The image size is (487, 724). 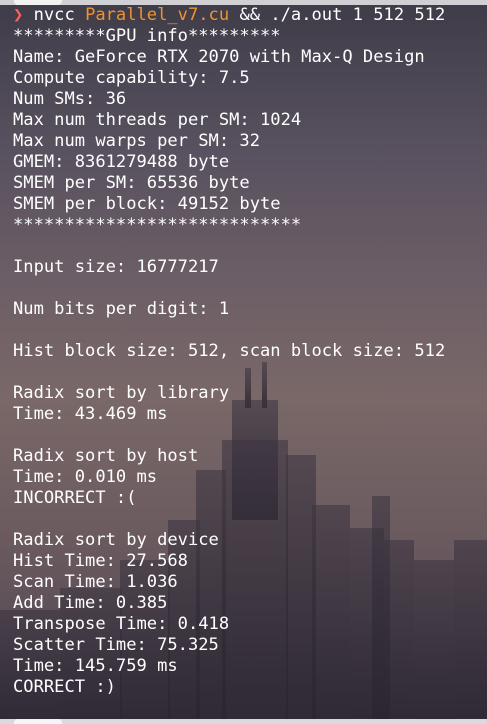 I want to click on output-line: Transpose Time: 0.418, so click(x=121, y=624).